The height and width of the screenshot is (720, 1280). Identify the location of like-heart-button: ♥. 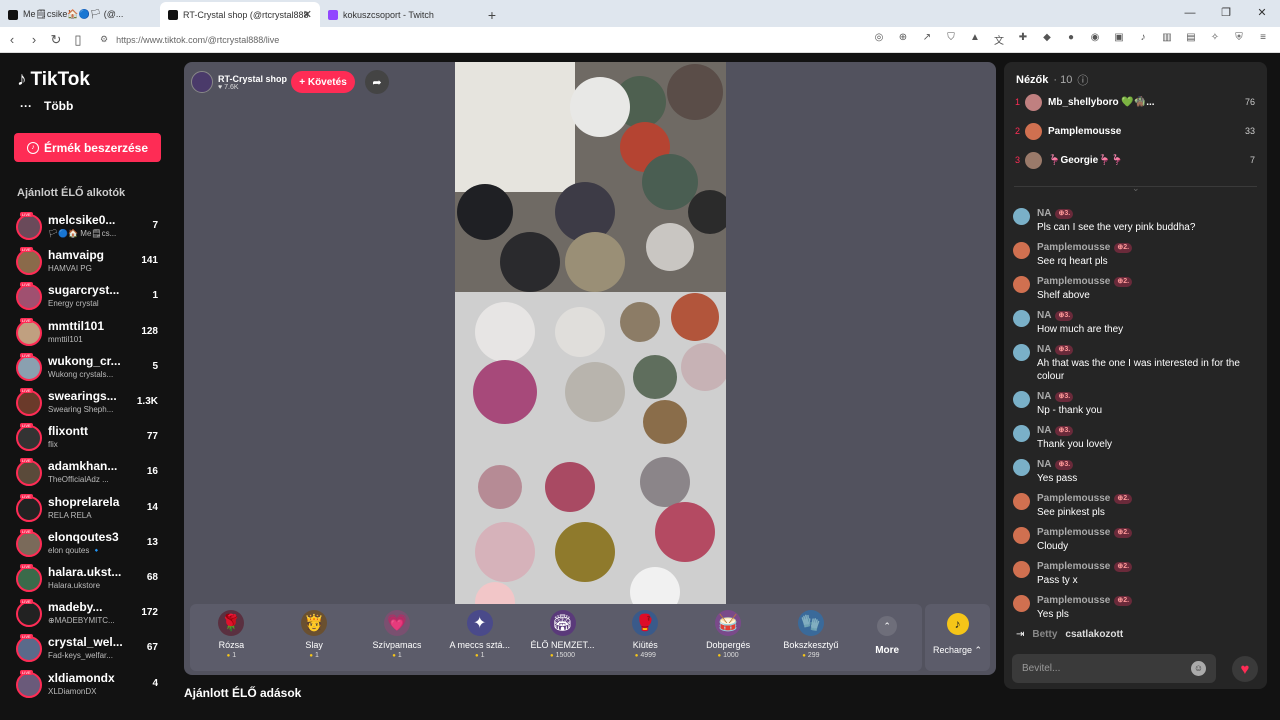
(1245, 669).